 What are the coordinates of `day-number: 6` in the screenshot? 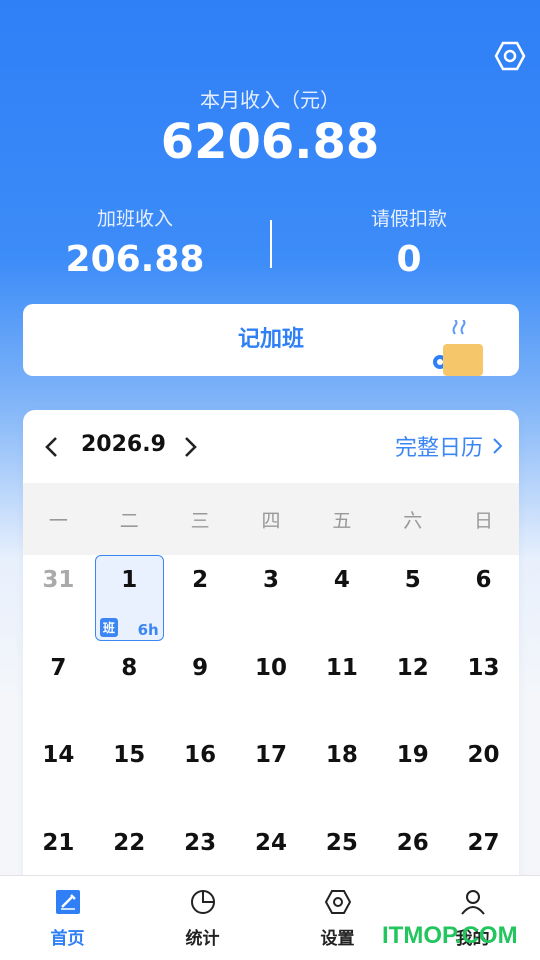 It's located at (483, 580).